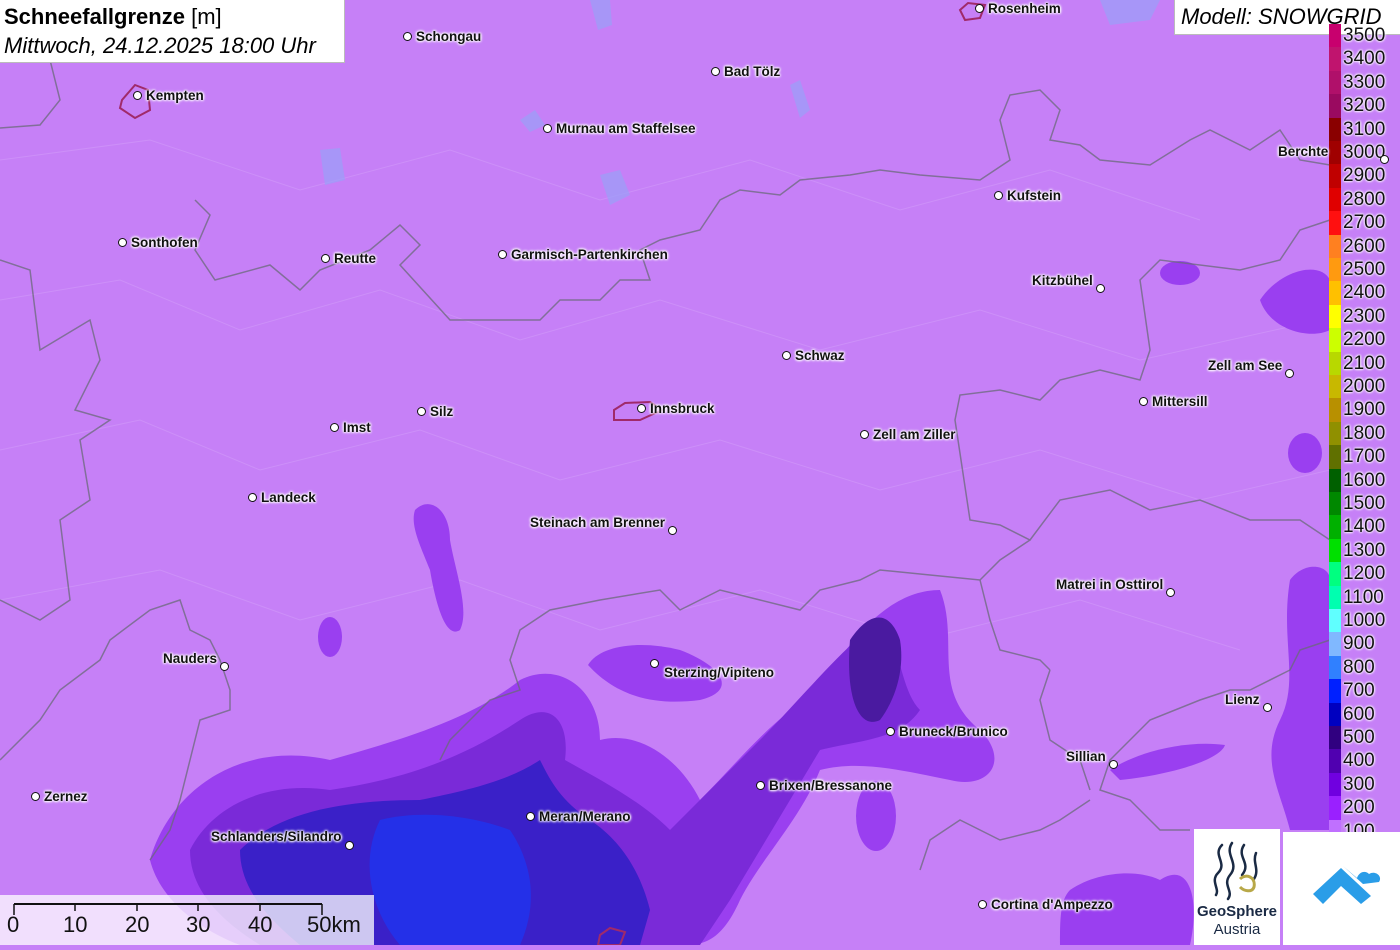 The image size is (1400, 950). I want to click on city-label: Schwaz, so click(820, 356).